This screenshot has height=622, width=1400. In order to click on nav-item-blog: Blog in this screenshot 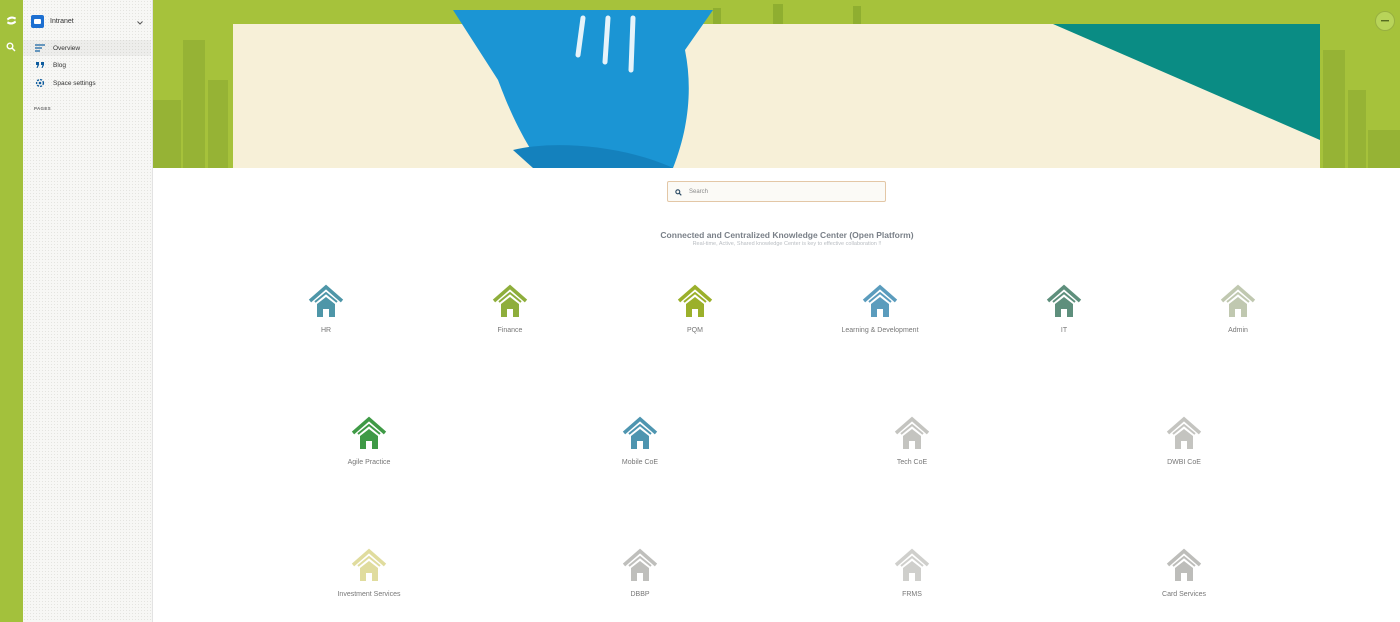, I will do `click(87, 65)`.